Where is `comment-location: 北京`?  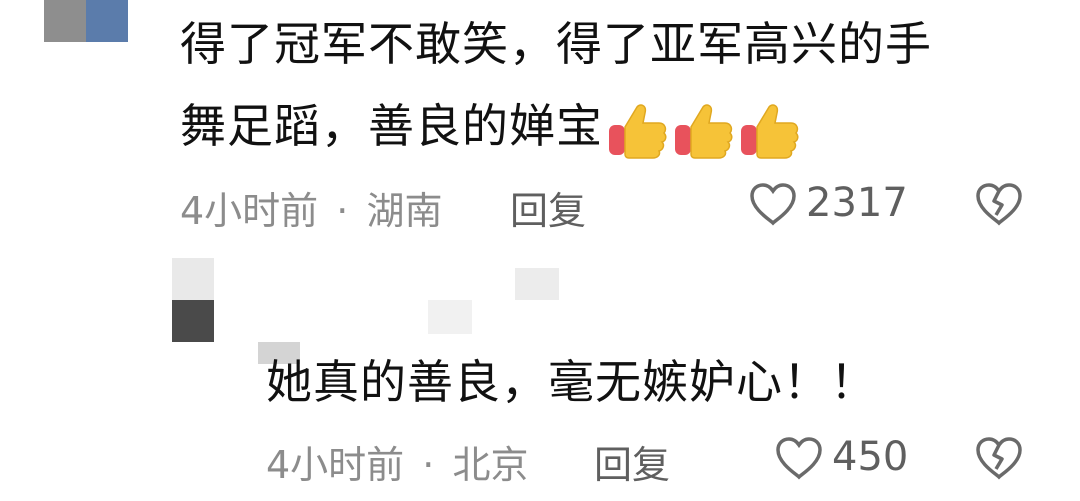
comment-location: 北京 is located at coordinates (490, 465).